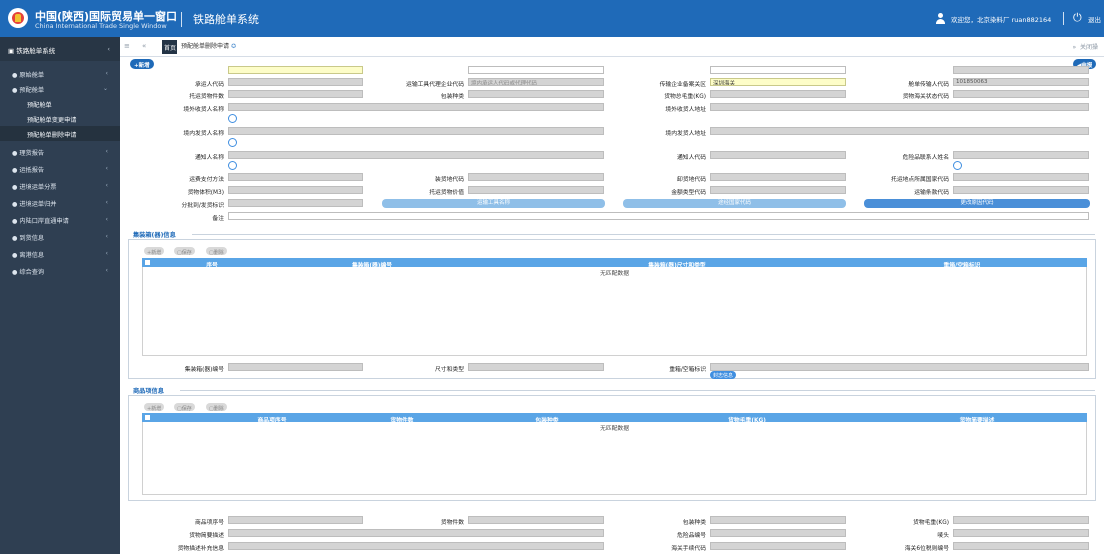 The width and height of the screenshot is (1104, 554). Describe the element at coordinates (536, 94) in the screenshot. I see `package-type-field` at that location.